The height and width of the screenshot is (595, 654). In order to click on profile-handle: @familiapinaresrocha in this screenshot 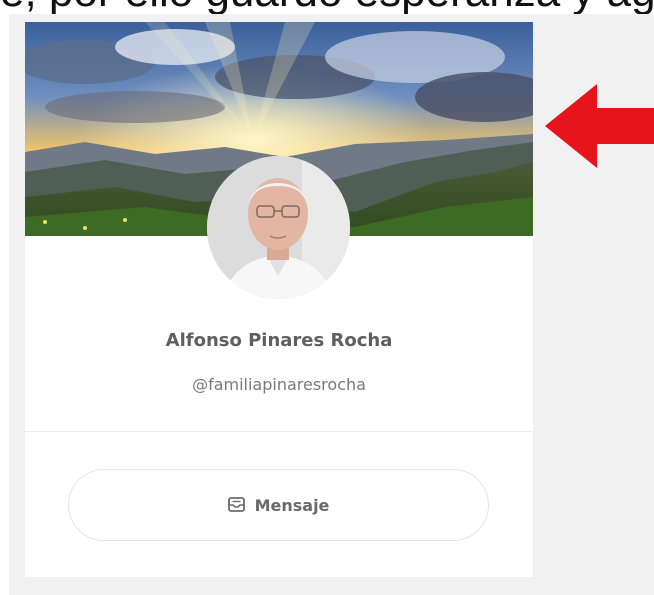, I will do `click(279, 384)`.